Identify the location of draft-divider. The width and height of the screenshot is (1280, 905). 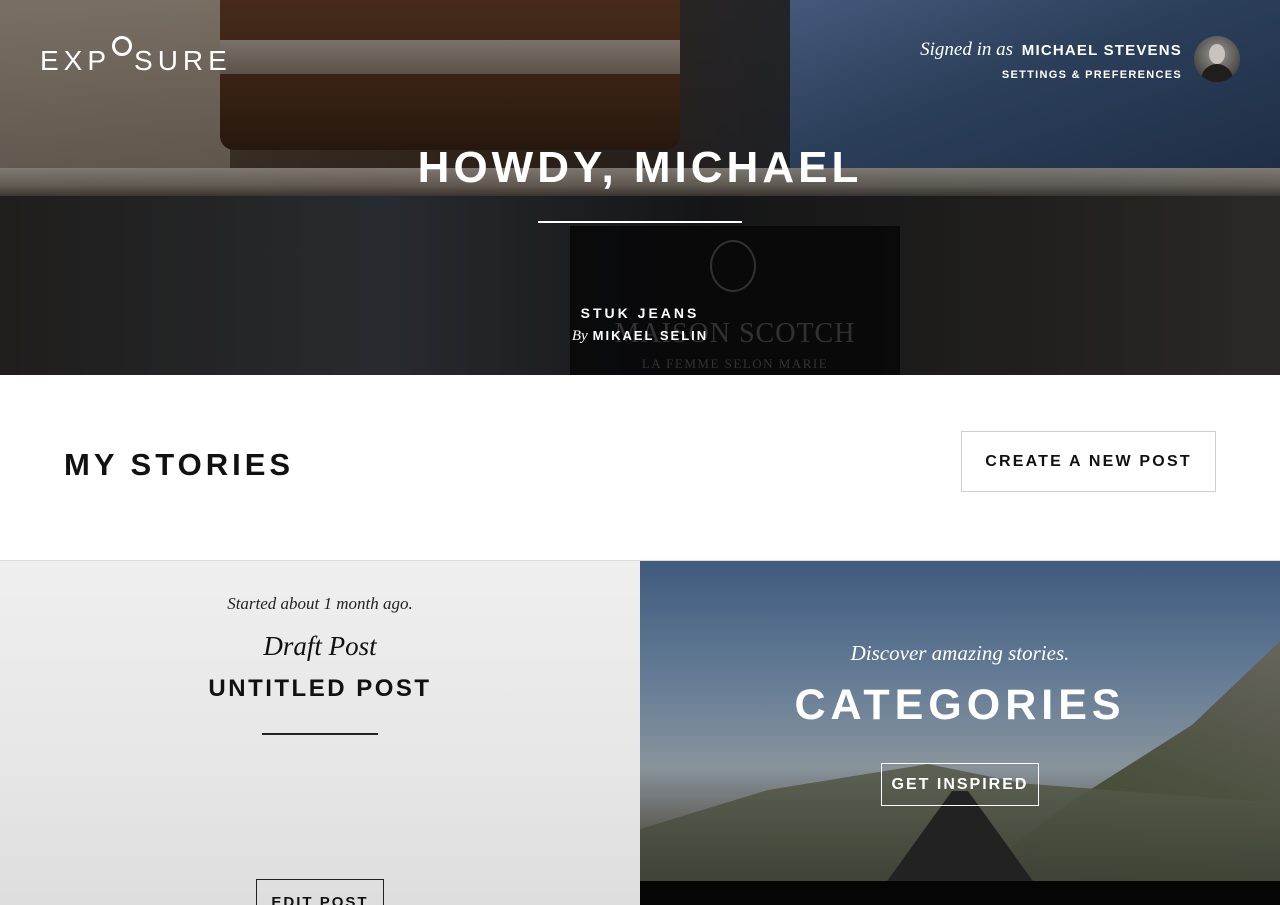
(320, 734).